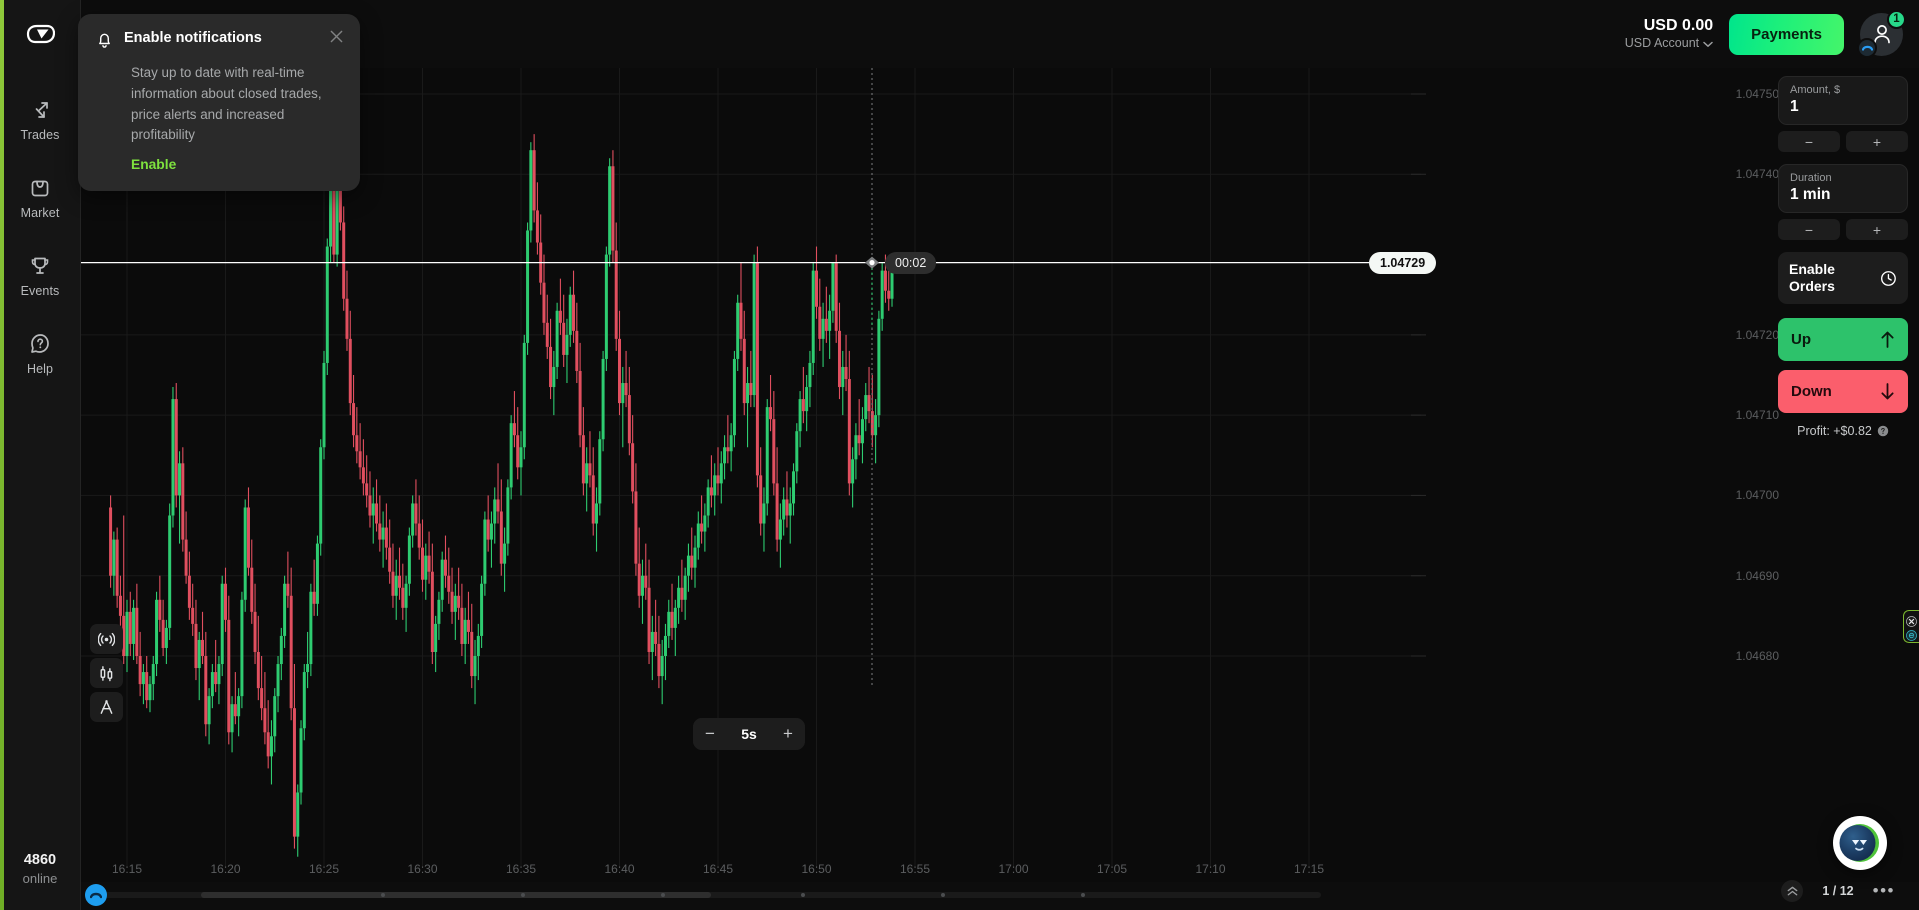  Describe the element at coordinates (40, 291) in the screenshot. I see `sidebar-item-events-label: Events` at that location.